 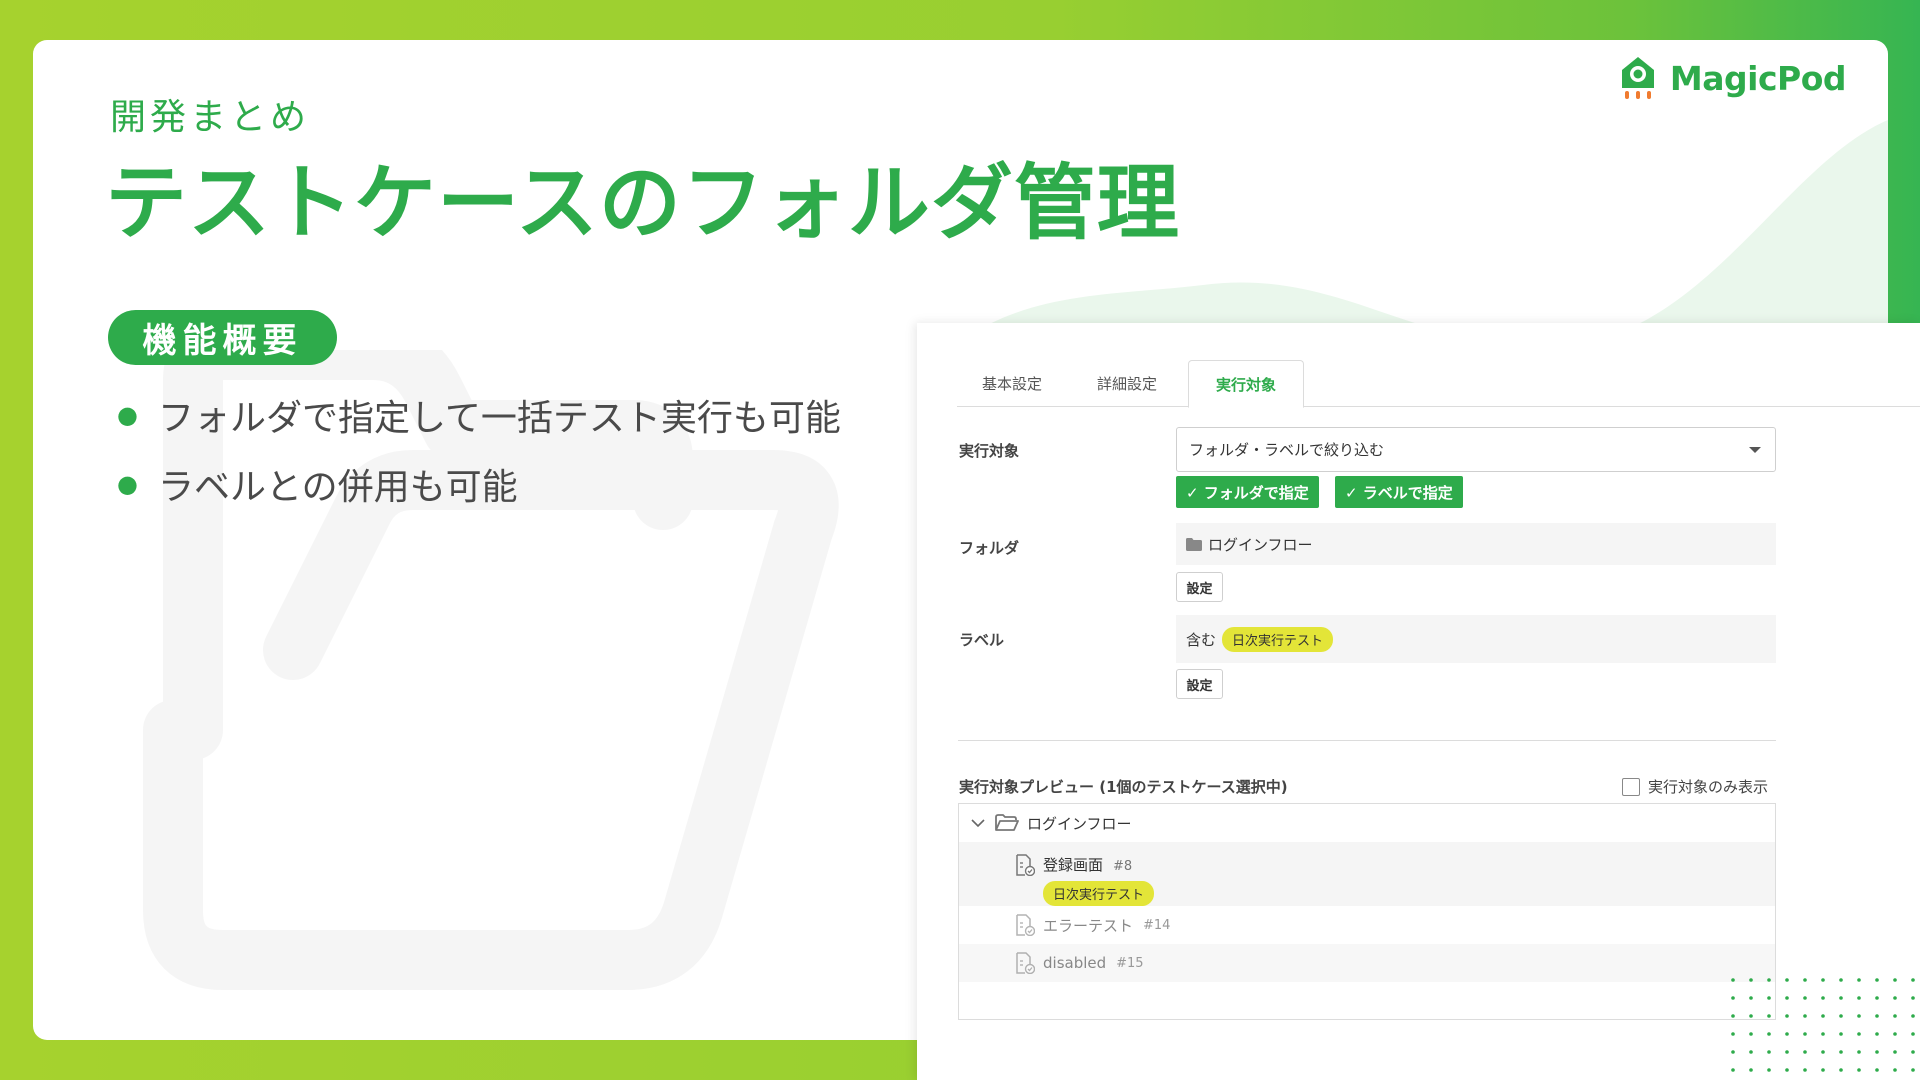 What do you see at coordinates (982, 640) in the screenshot?
I see `label-filter-label: ラベル` at bounding box center [982, 640].